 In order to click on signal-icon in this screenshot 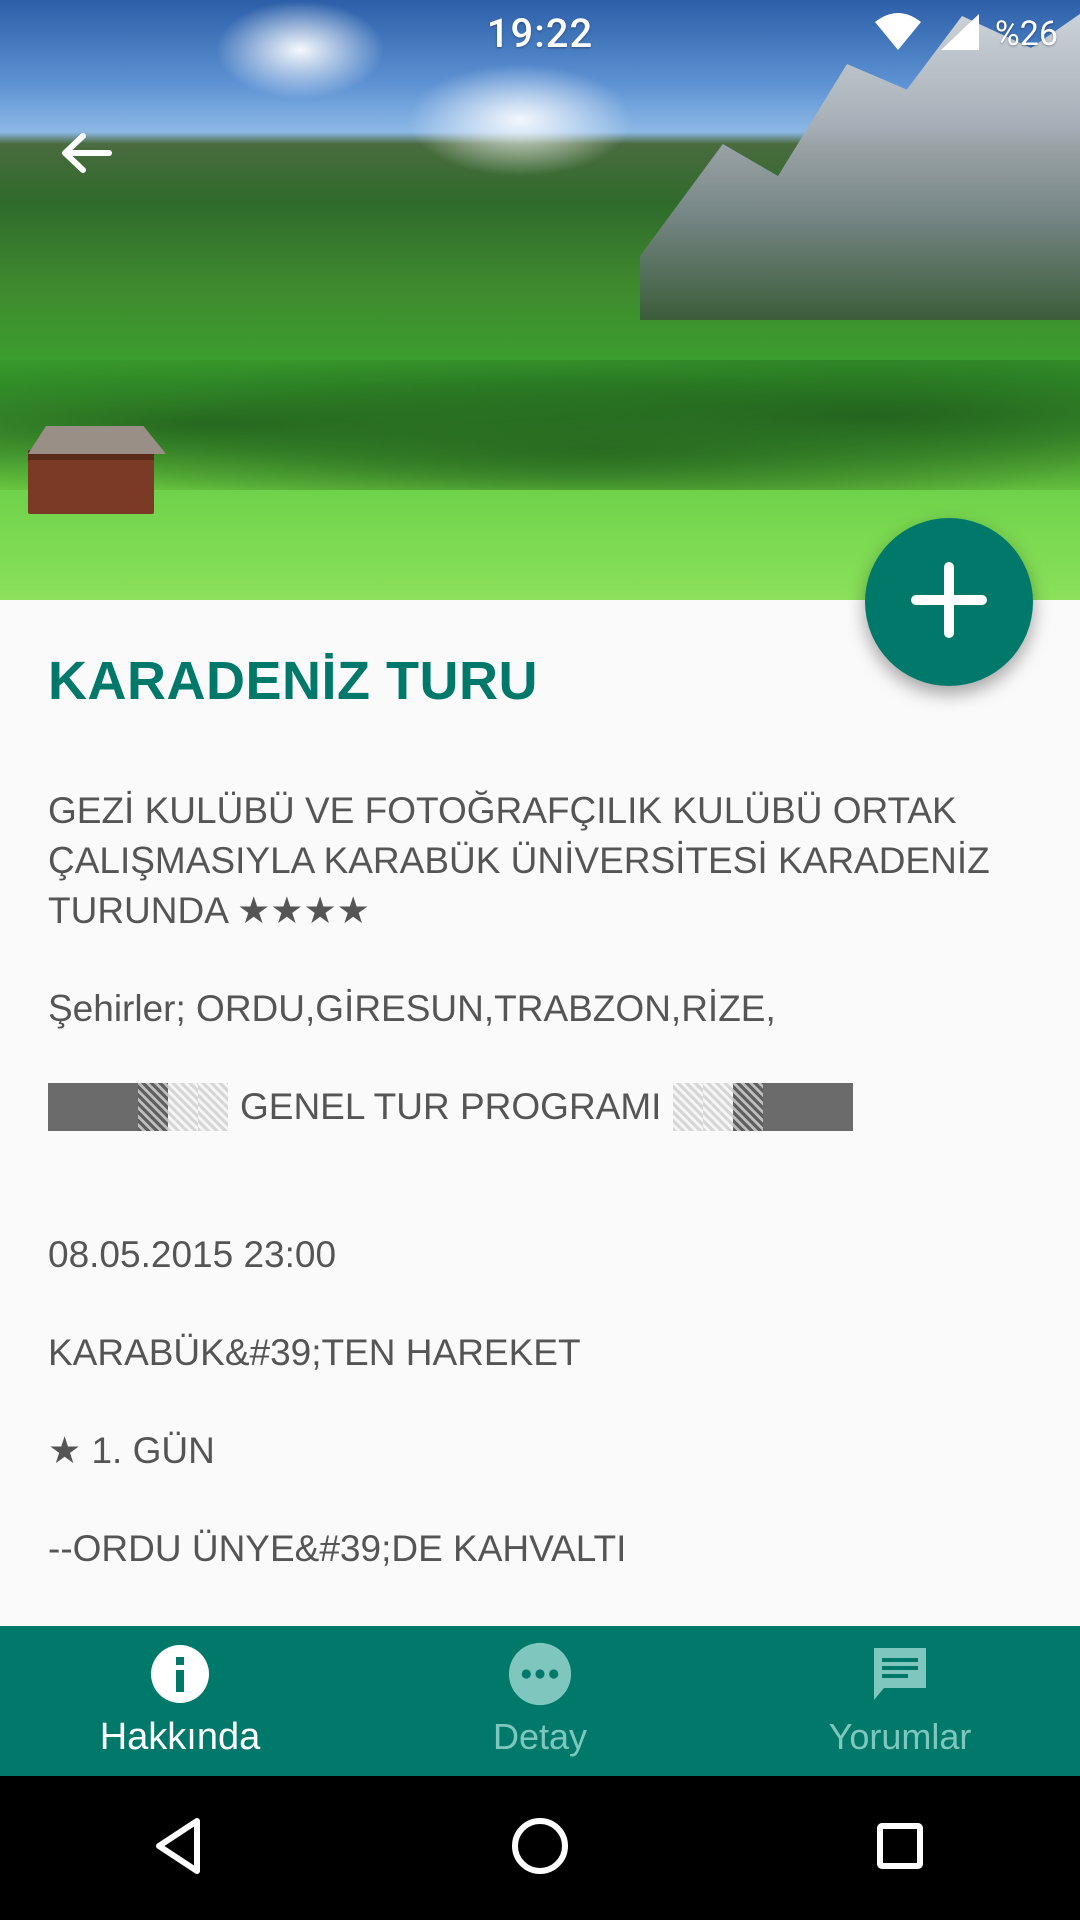, I will do `click(959, 34)`.